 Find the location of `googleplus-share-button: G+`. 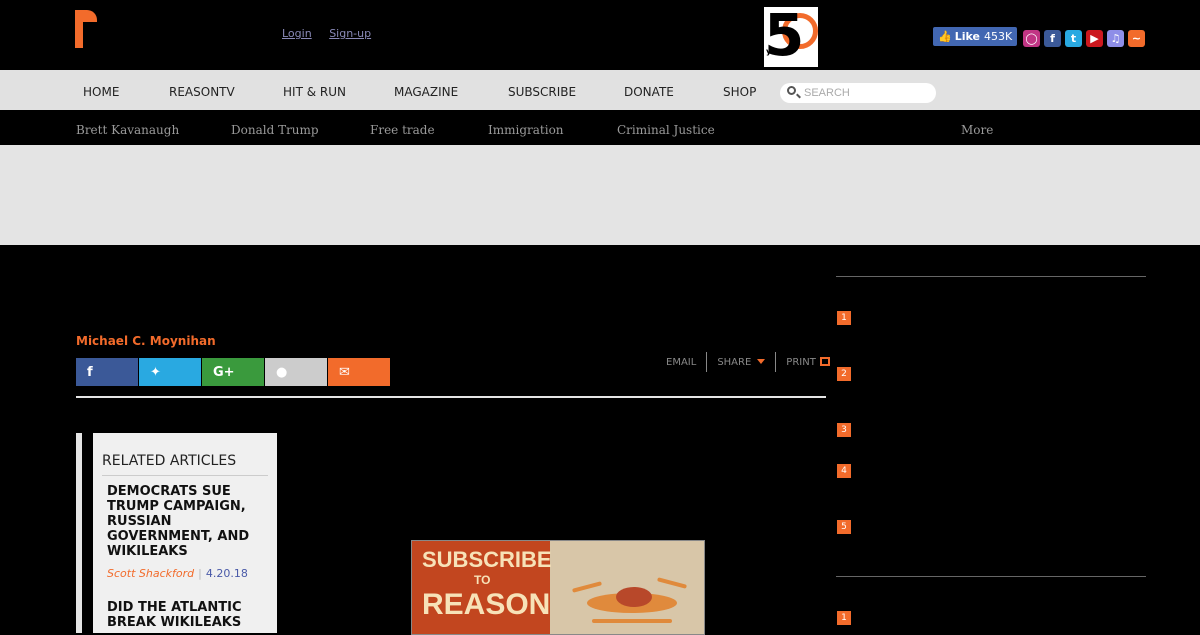

googleplus-share-button: G+ is located at coordinates (233, 372).